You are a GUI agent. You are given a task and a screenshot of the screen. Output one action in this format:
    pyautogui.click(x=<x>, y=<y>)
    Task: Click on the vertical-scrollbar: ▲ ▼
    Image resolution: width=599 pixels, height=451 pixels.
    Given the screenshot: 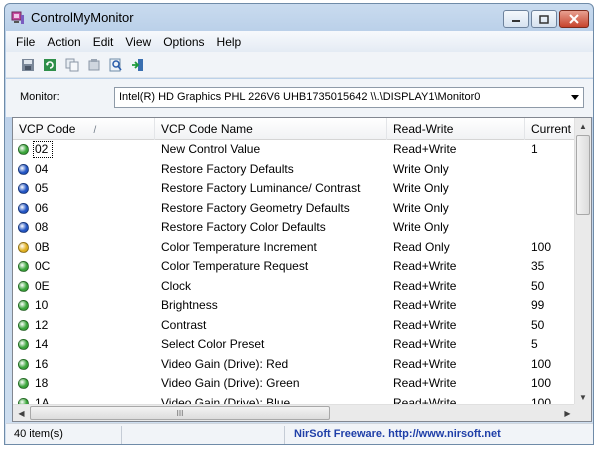 What is the action you would take?
    pyautogui.click(x=582, y=262)
    